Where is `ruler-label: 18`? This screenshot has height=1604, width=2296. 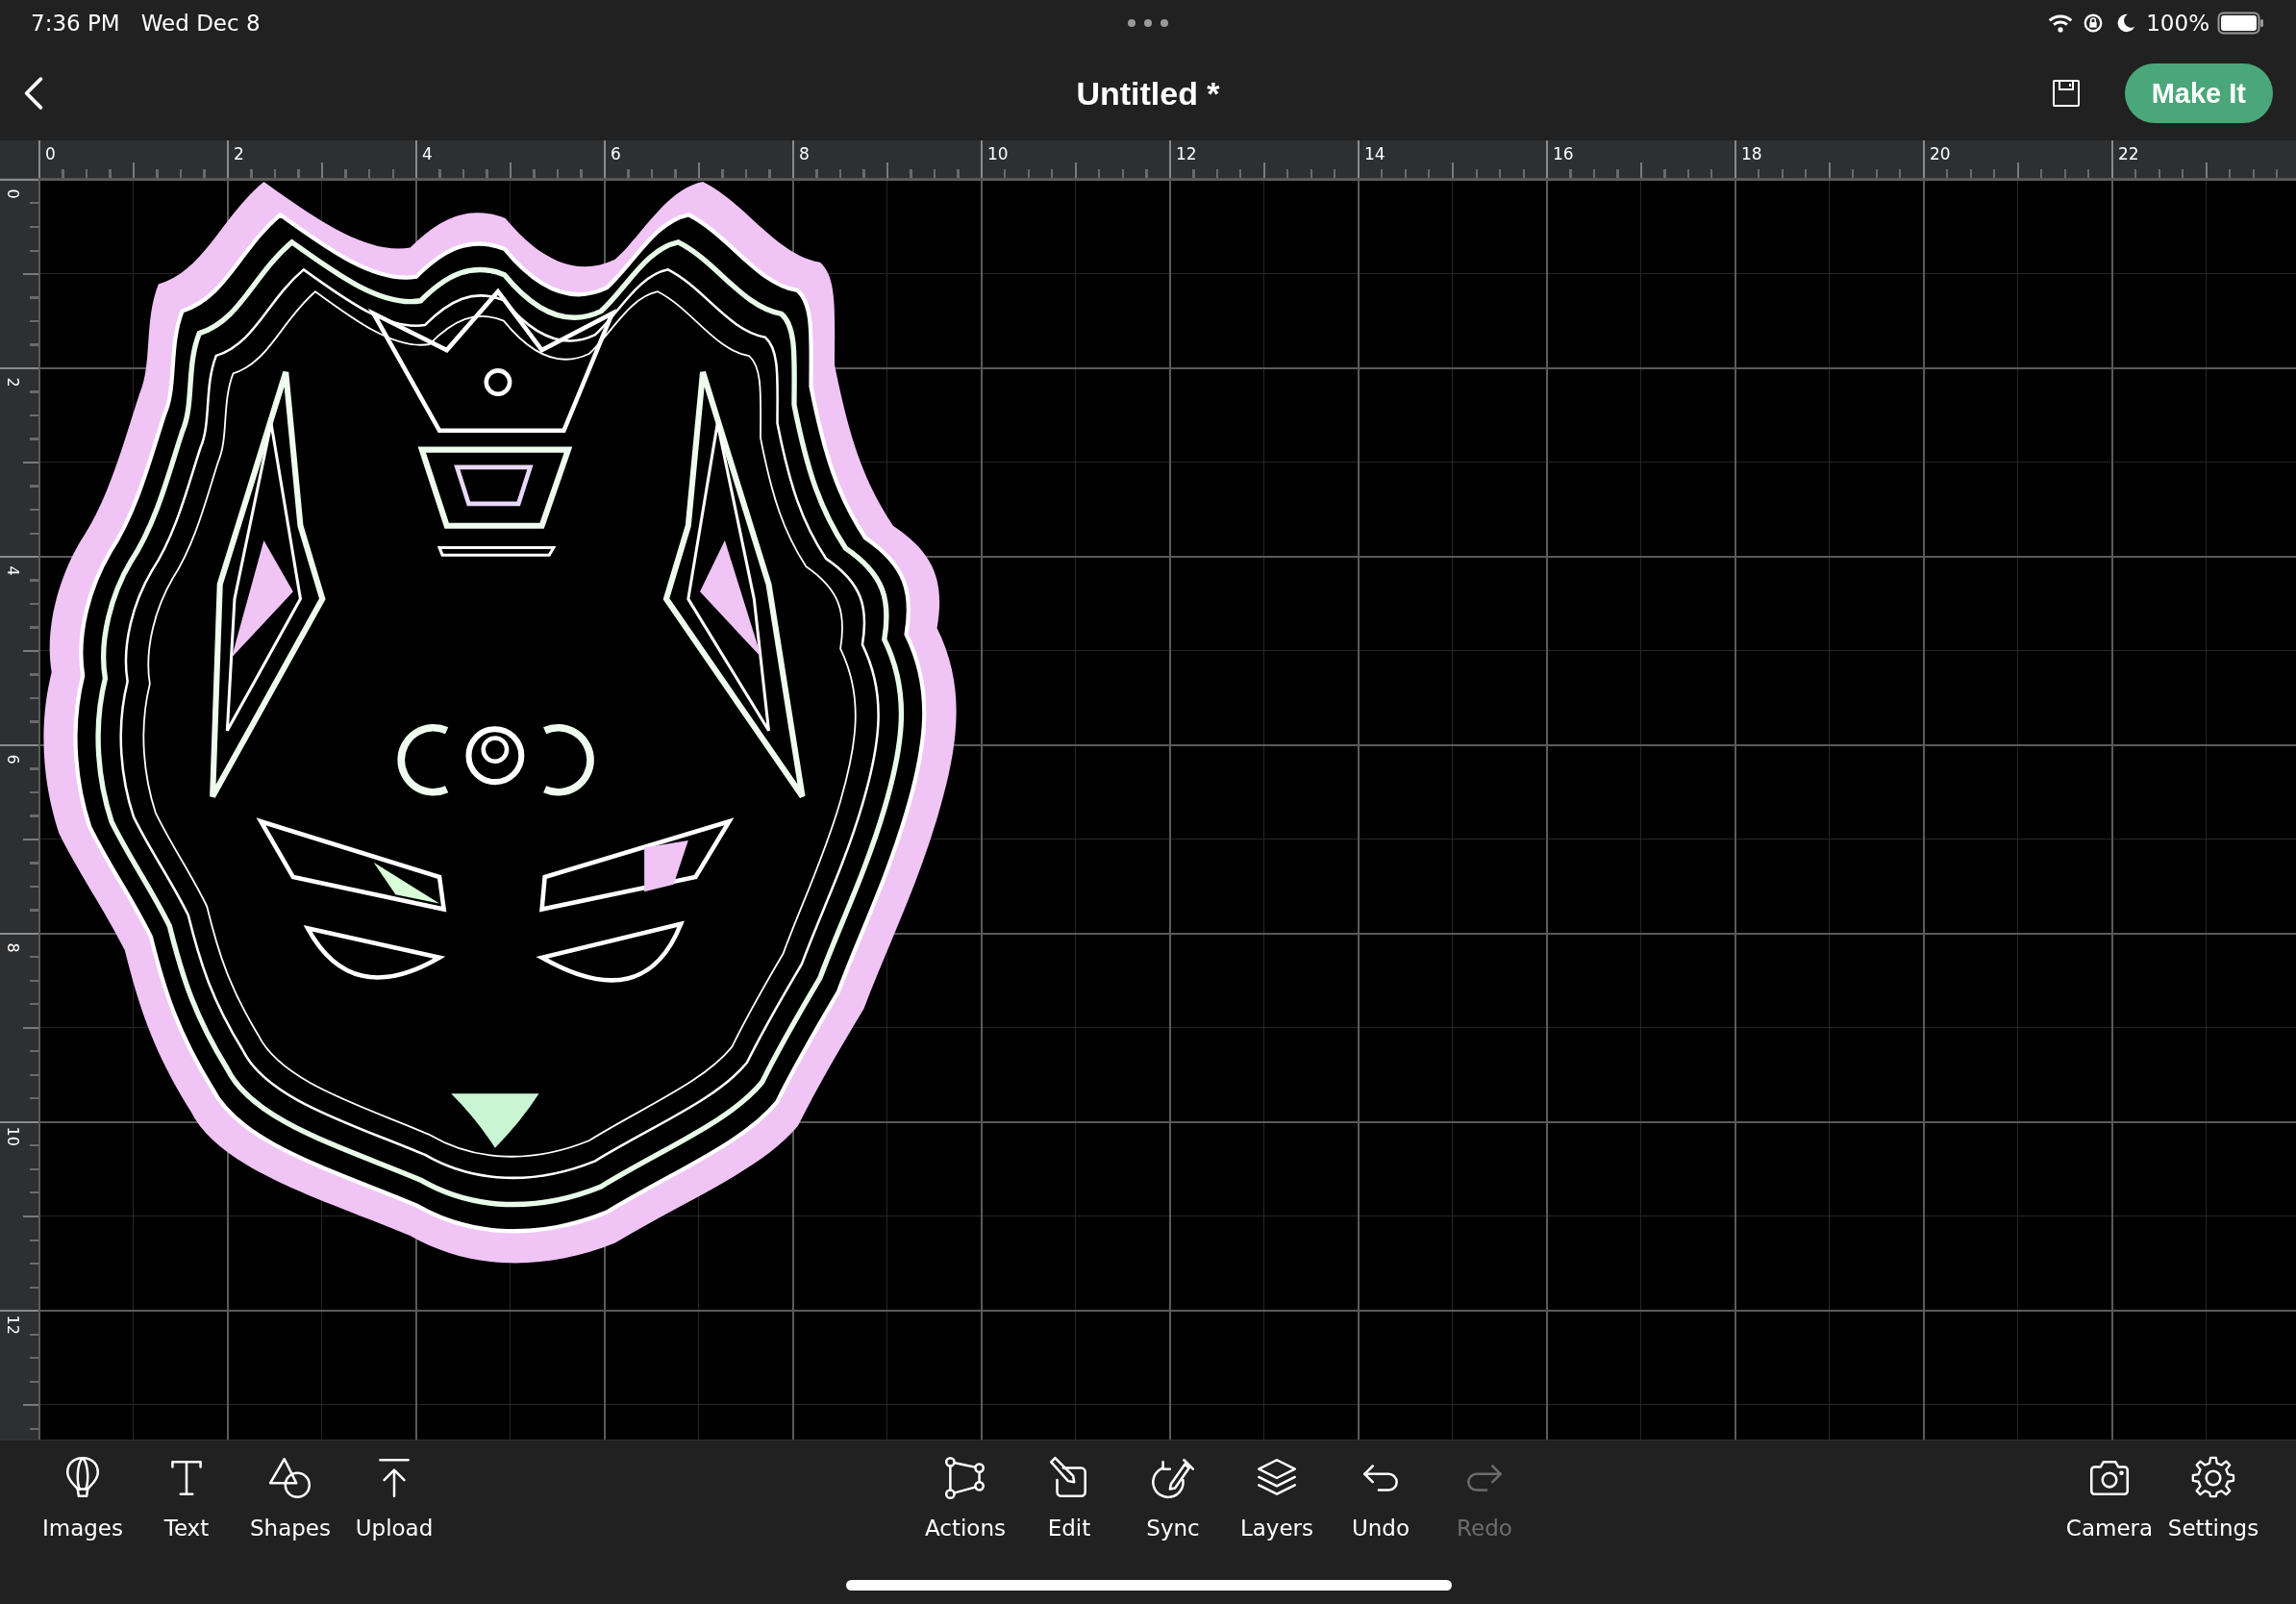
ruler-label: 18 is located at coordinates (1751, 153).